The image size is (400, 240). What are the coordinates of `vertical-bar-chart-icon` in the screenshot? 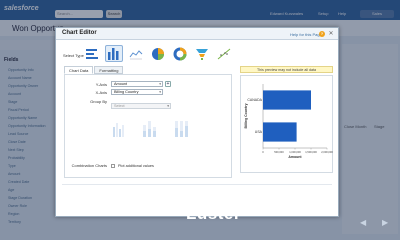 It's located at (113, 54).